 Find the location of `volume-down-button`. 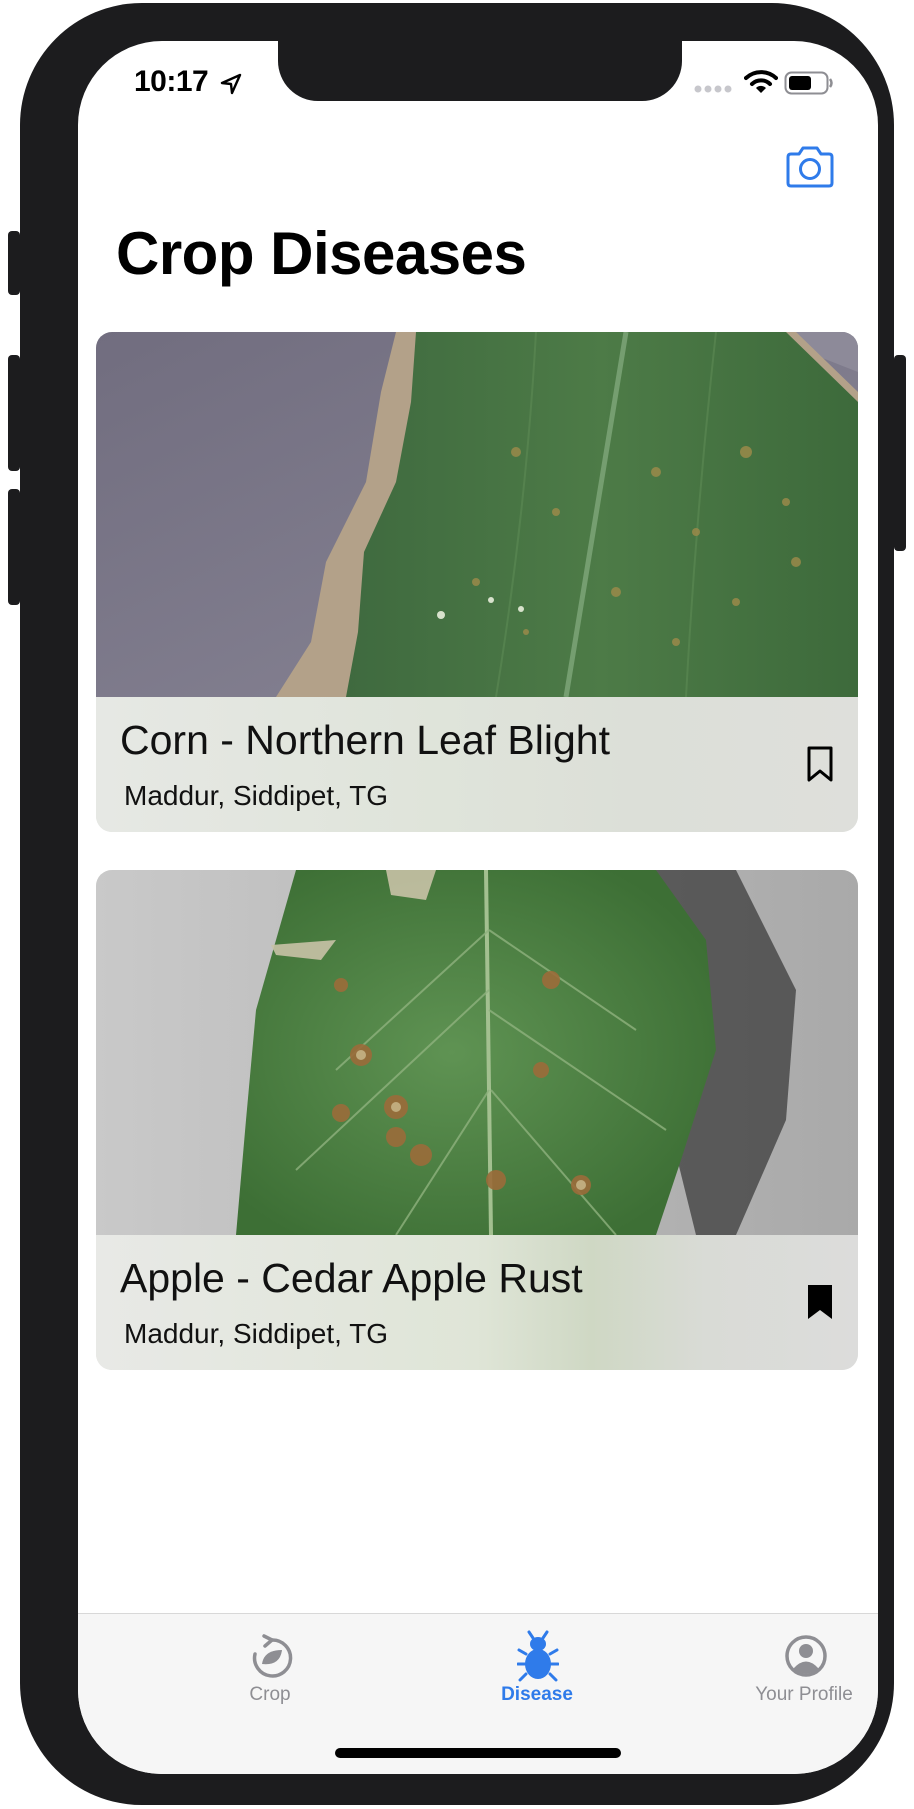

volume-down-button is located at coordinates (14, 547).